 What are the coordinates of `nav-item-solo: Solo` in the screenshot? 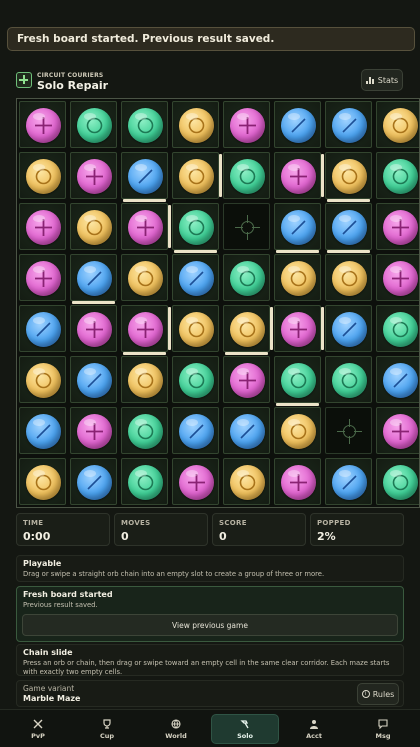 It's located at (245, 729).